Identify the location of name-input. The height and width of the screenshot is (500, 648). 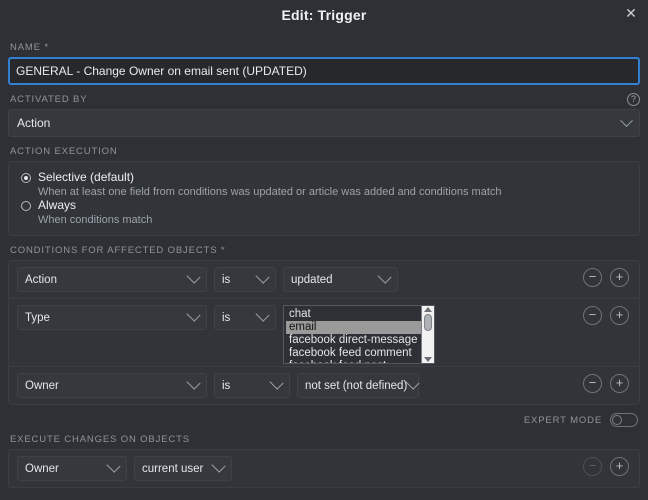
(324, 71).